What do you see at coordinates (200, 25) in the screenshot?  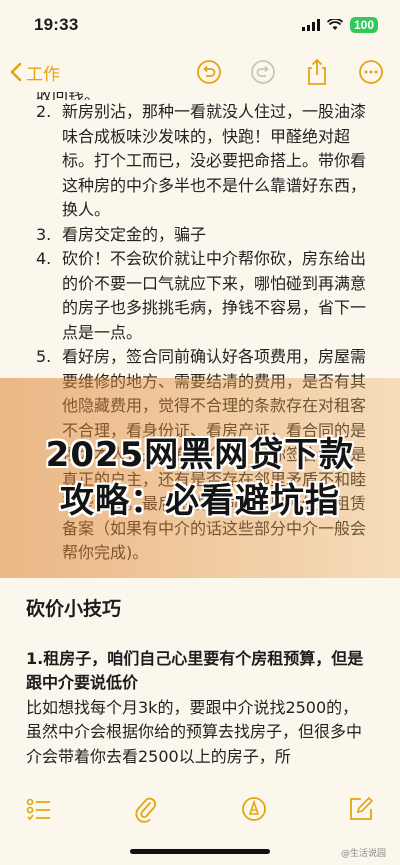 I see `status-bar: 19:33 100` at bounding box center [200, 25].